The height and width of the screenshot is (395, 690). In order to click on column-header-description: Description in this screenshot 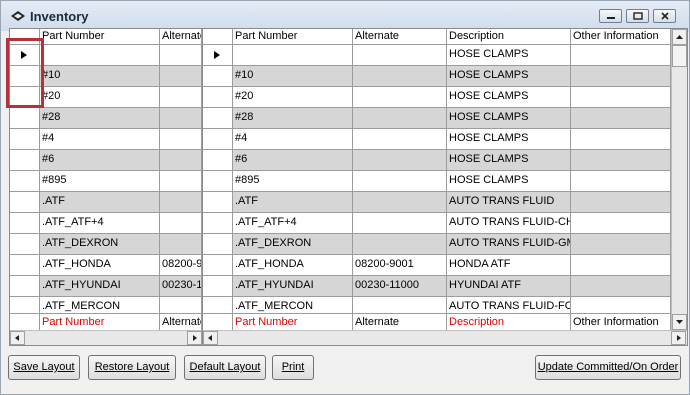, I will do `click(509, 37)`.